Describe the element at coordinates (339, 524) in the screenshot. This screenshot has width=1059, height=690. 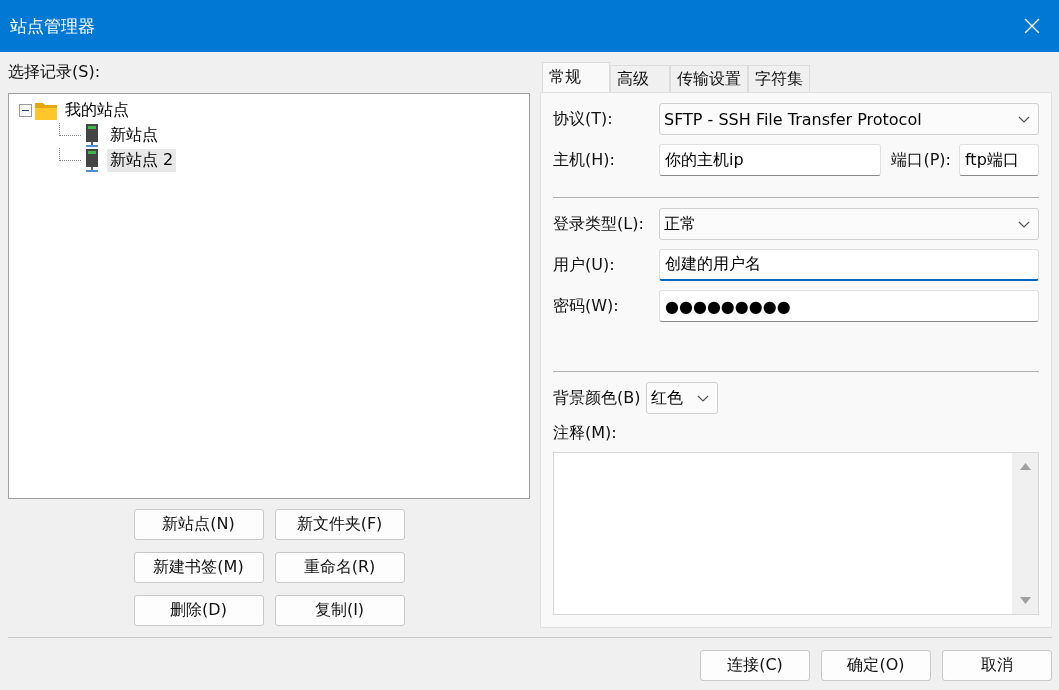
I see `action-button: 新文件夹(F)` at that location.